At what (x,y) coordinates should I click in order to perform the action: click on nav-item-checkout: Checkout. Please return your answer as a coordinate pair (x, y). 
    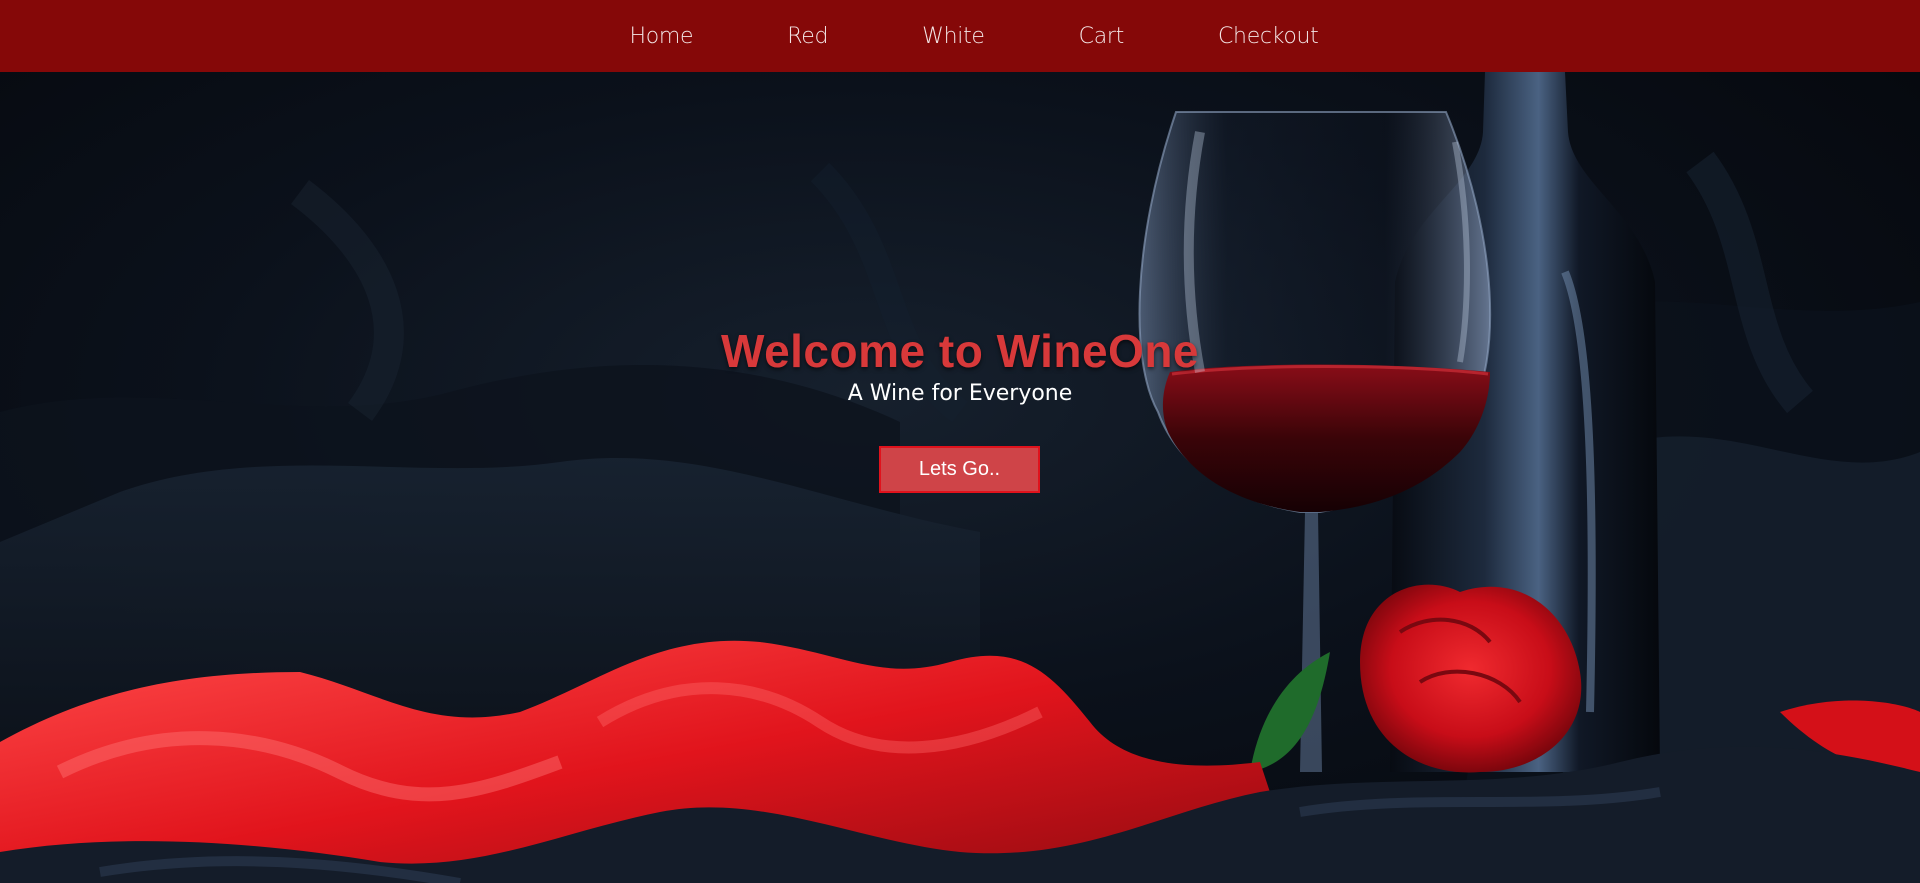
    Looking at the image, I should click on (1268, 36).